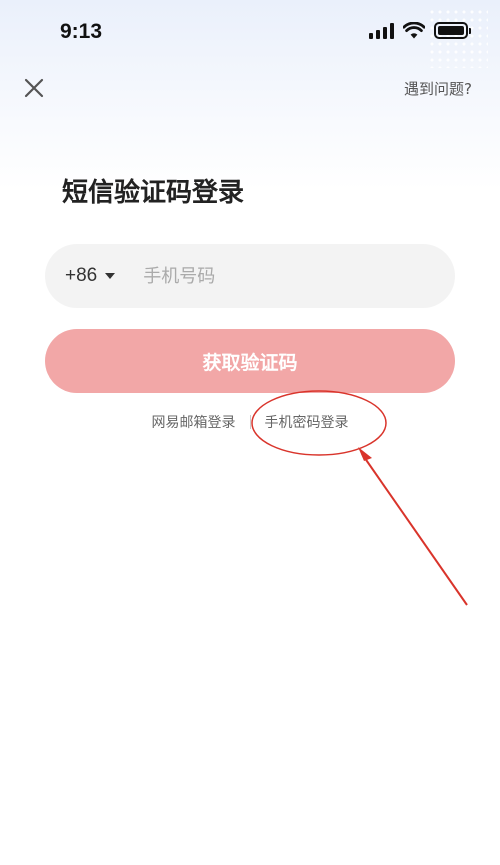 The image size is (500, 865). Describe the element at coordinates (250, 33) in the screenshot. I see `status-bar: 9:13` at that location.